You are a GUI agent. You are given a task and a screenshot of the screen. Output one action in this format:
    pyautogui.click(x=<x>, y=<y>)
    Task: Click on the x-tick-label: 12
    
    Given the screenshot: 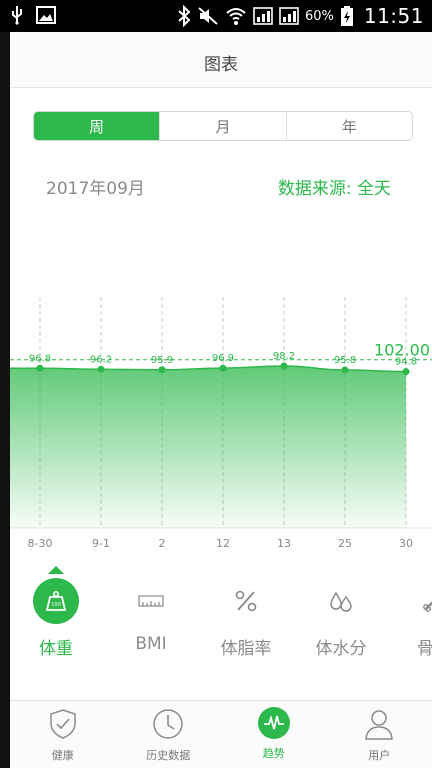 What is the action you would take?
    pyautogui.click(x=223, y=543)
    